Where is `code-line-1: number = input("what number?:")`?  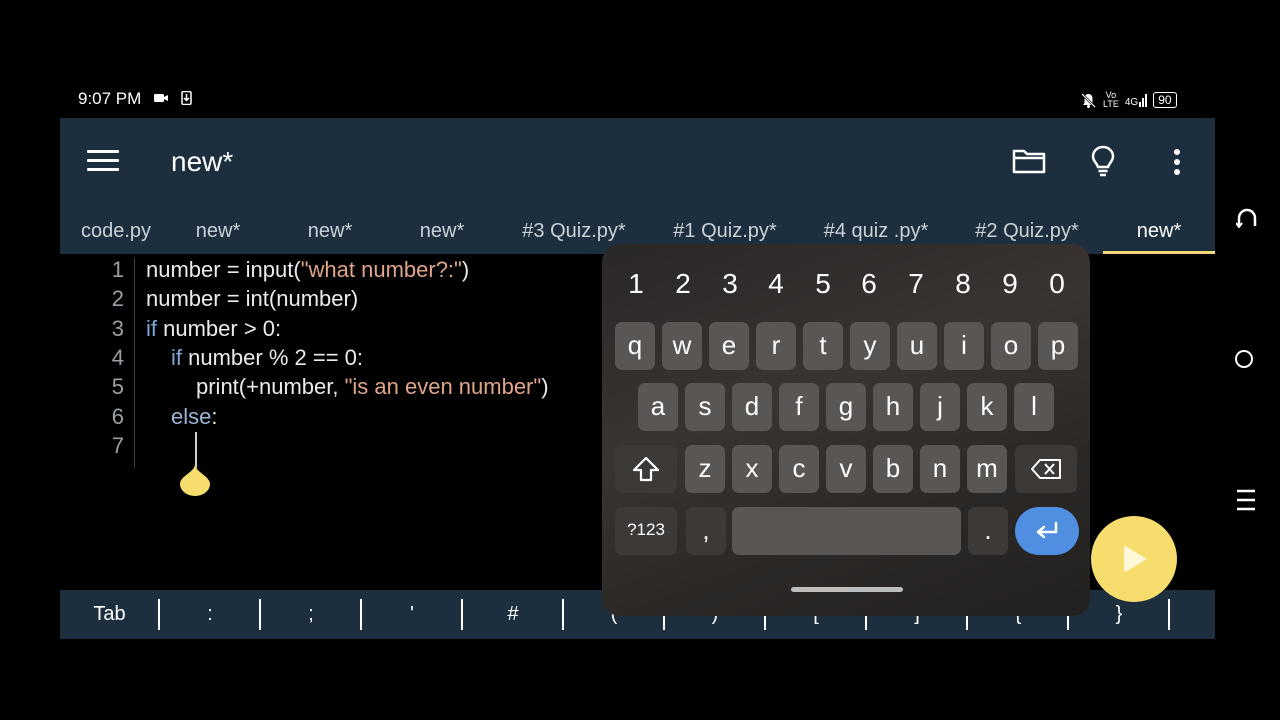
code-line-1: number = input("what number?:") is located at coordinates (308, 269).